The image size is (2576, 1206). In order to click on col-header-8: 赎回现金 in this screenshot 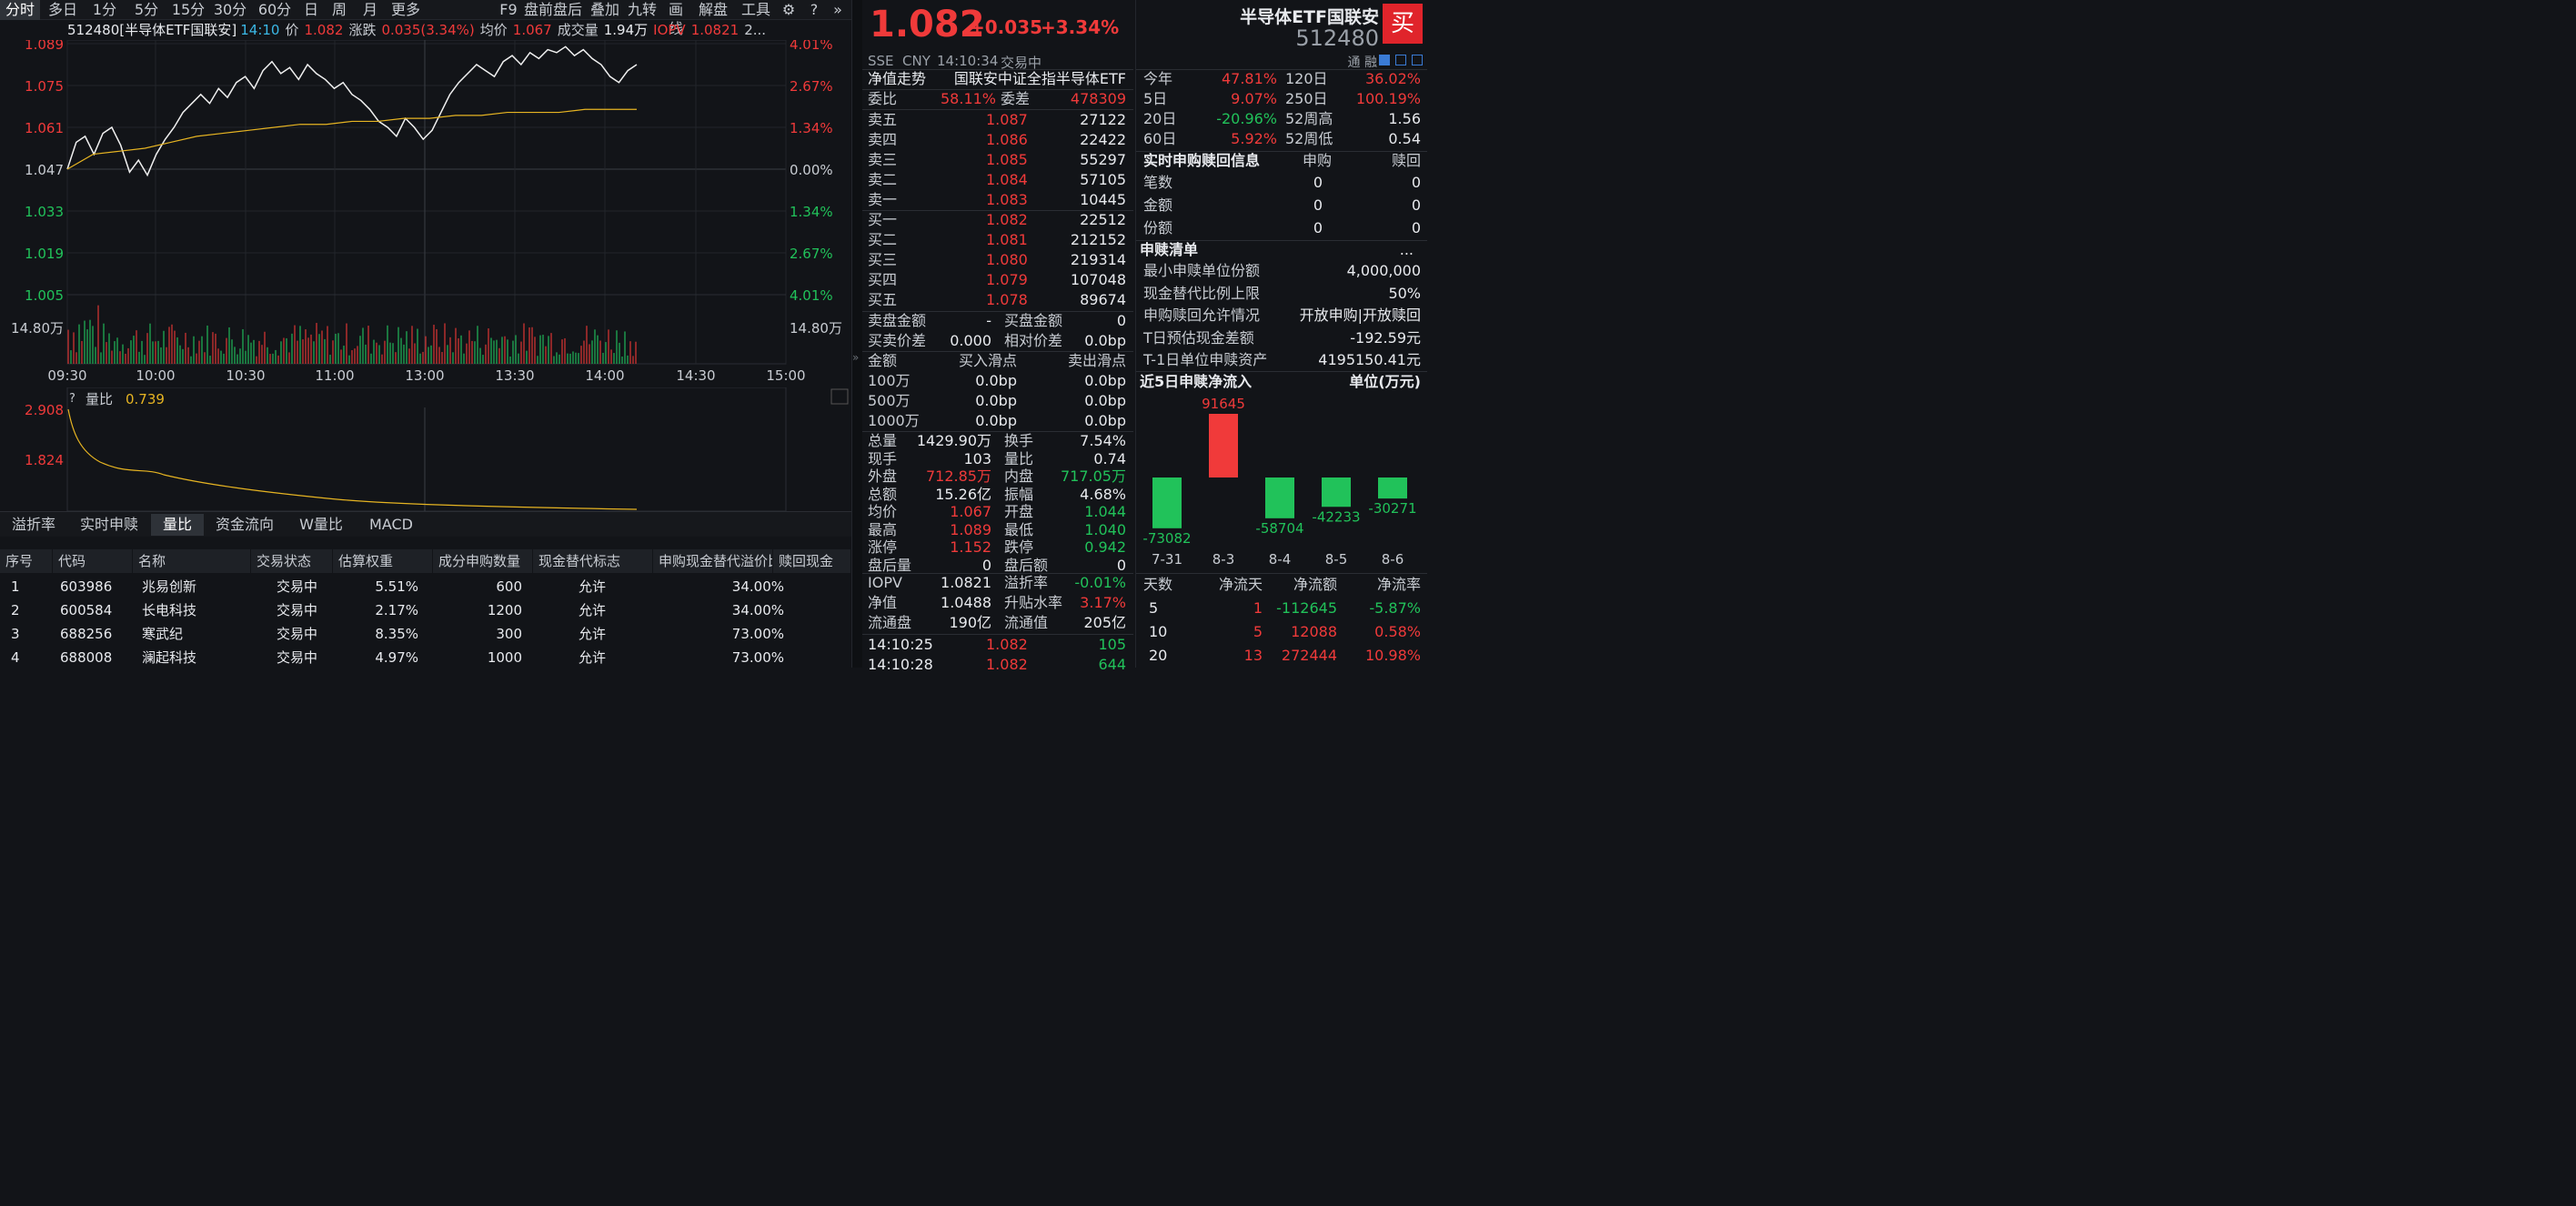, I will do `click(812, 561)`.